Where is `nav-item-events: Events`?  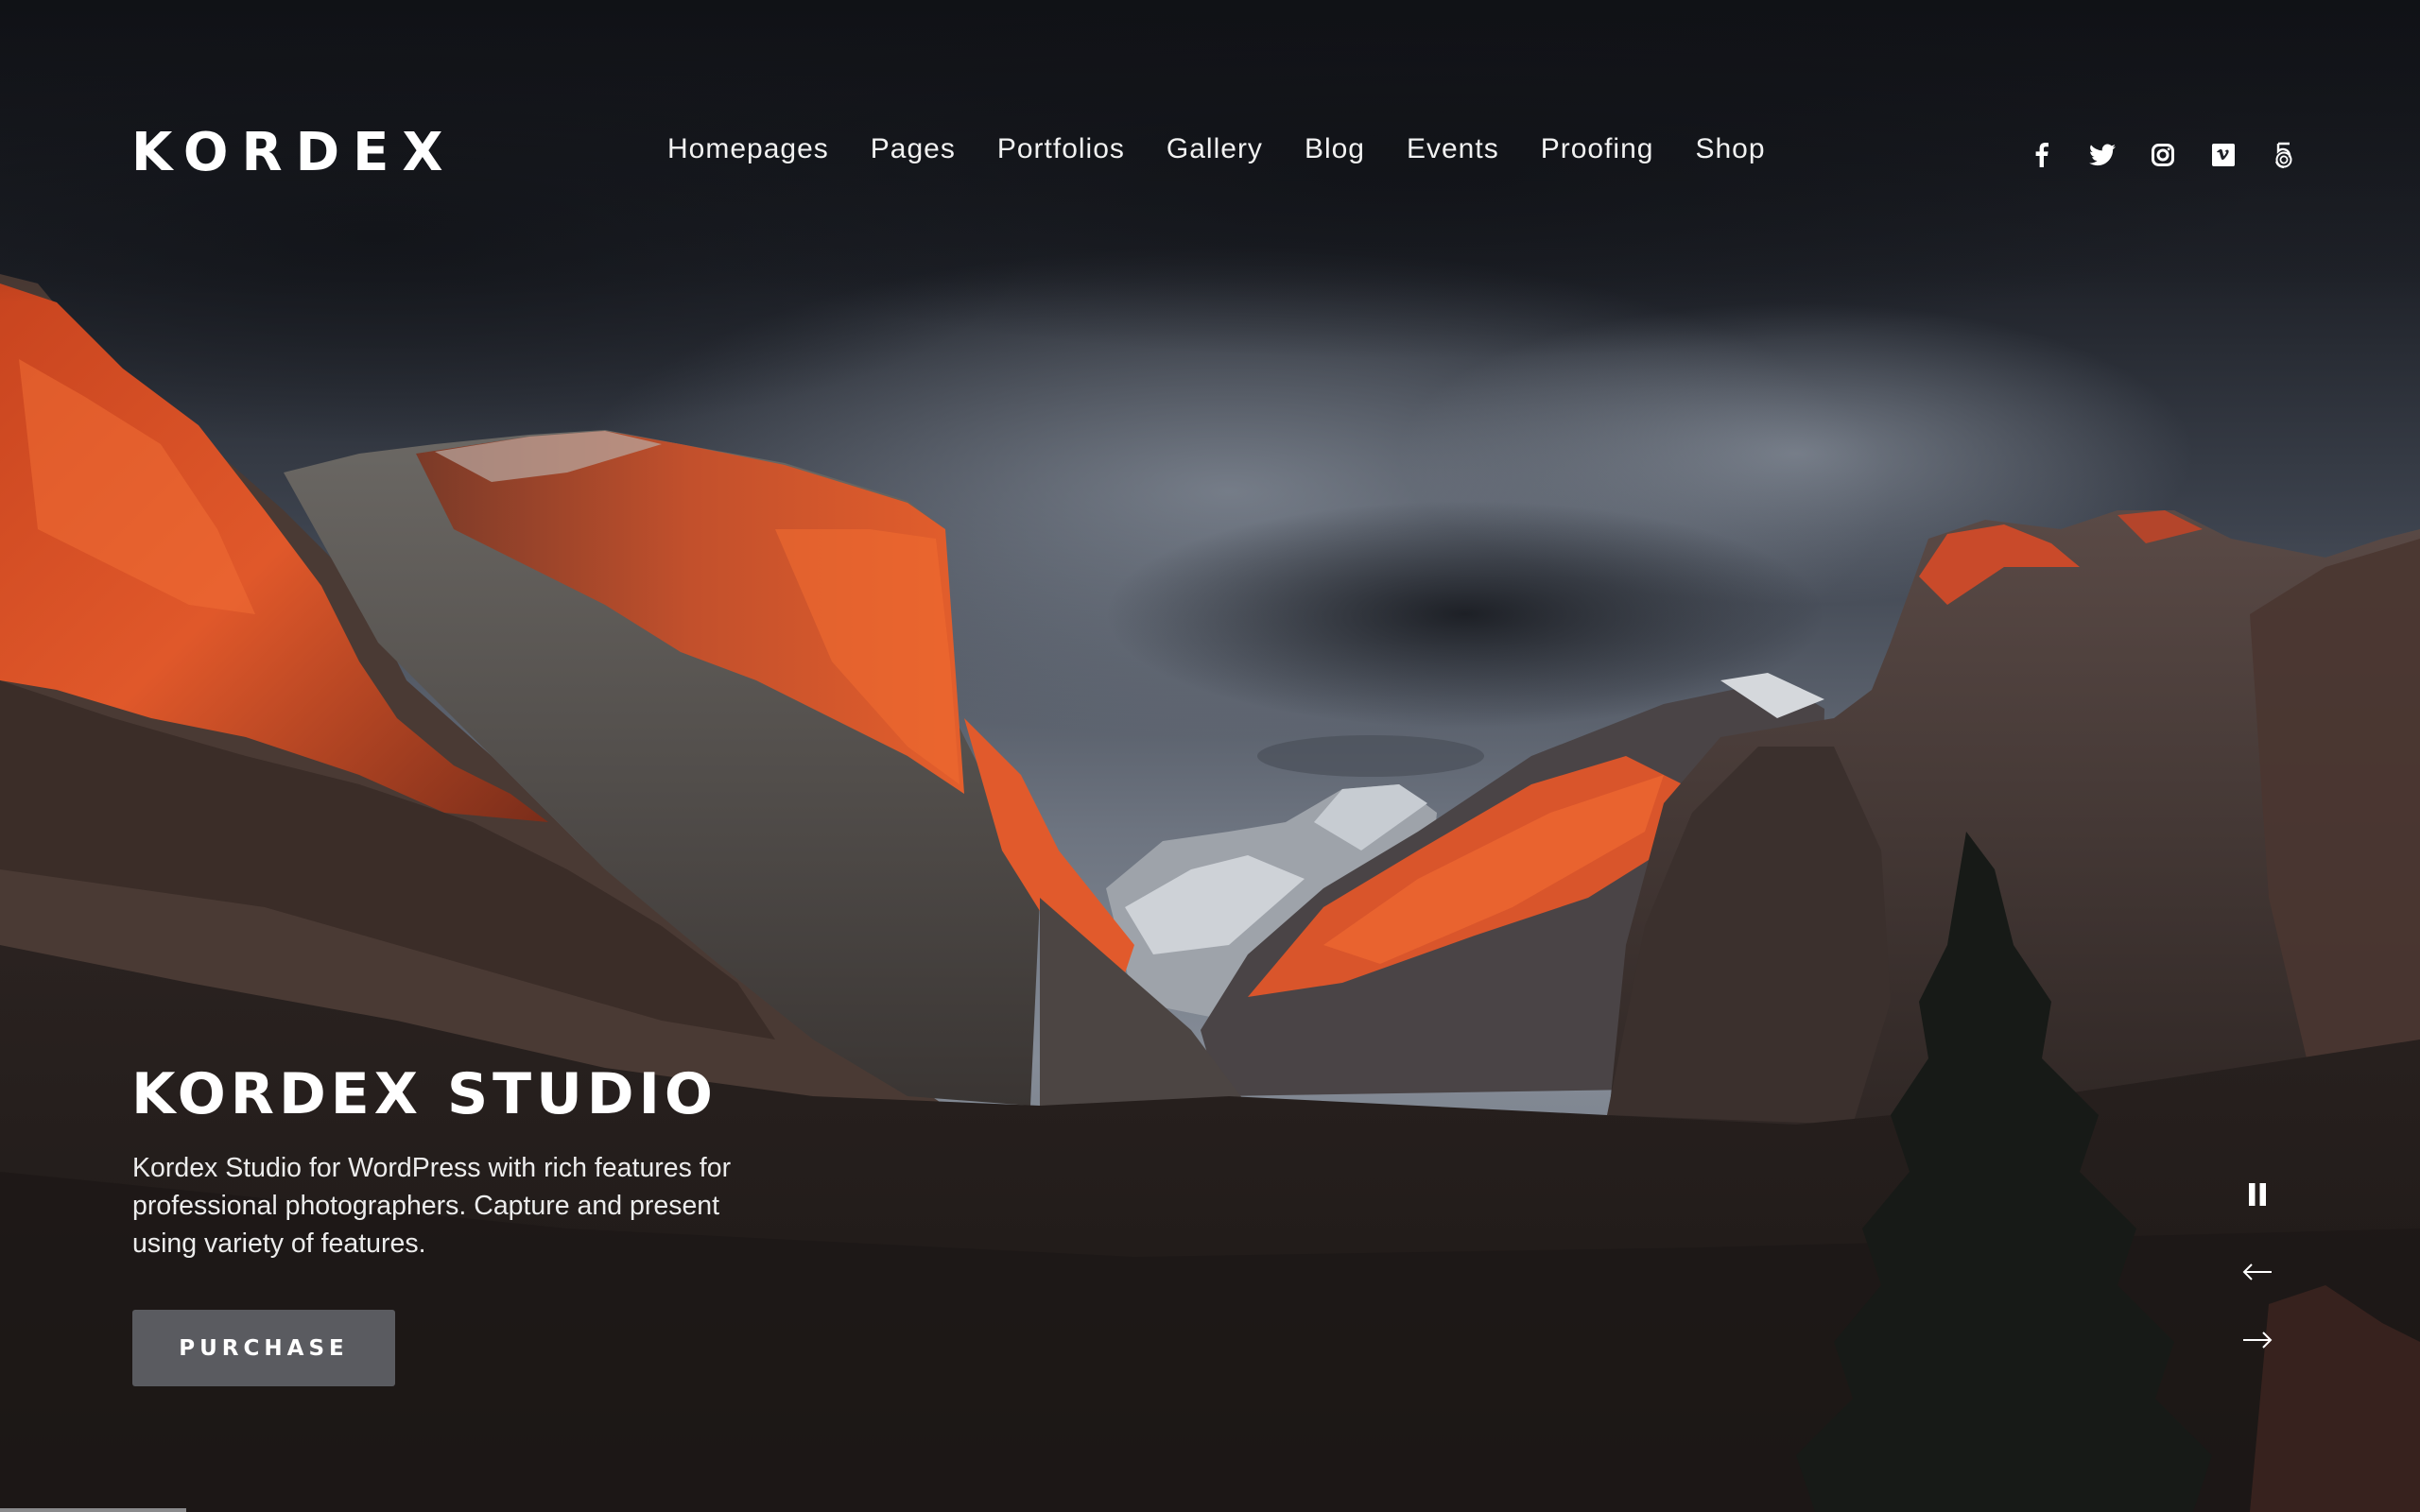
nav-item-events: Events is located at coordinates (1453, 149).